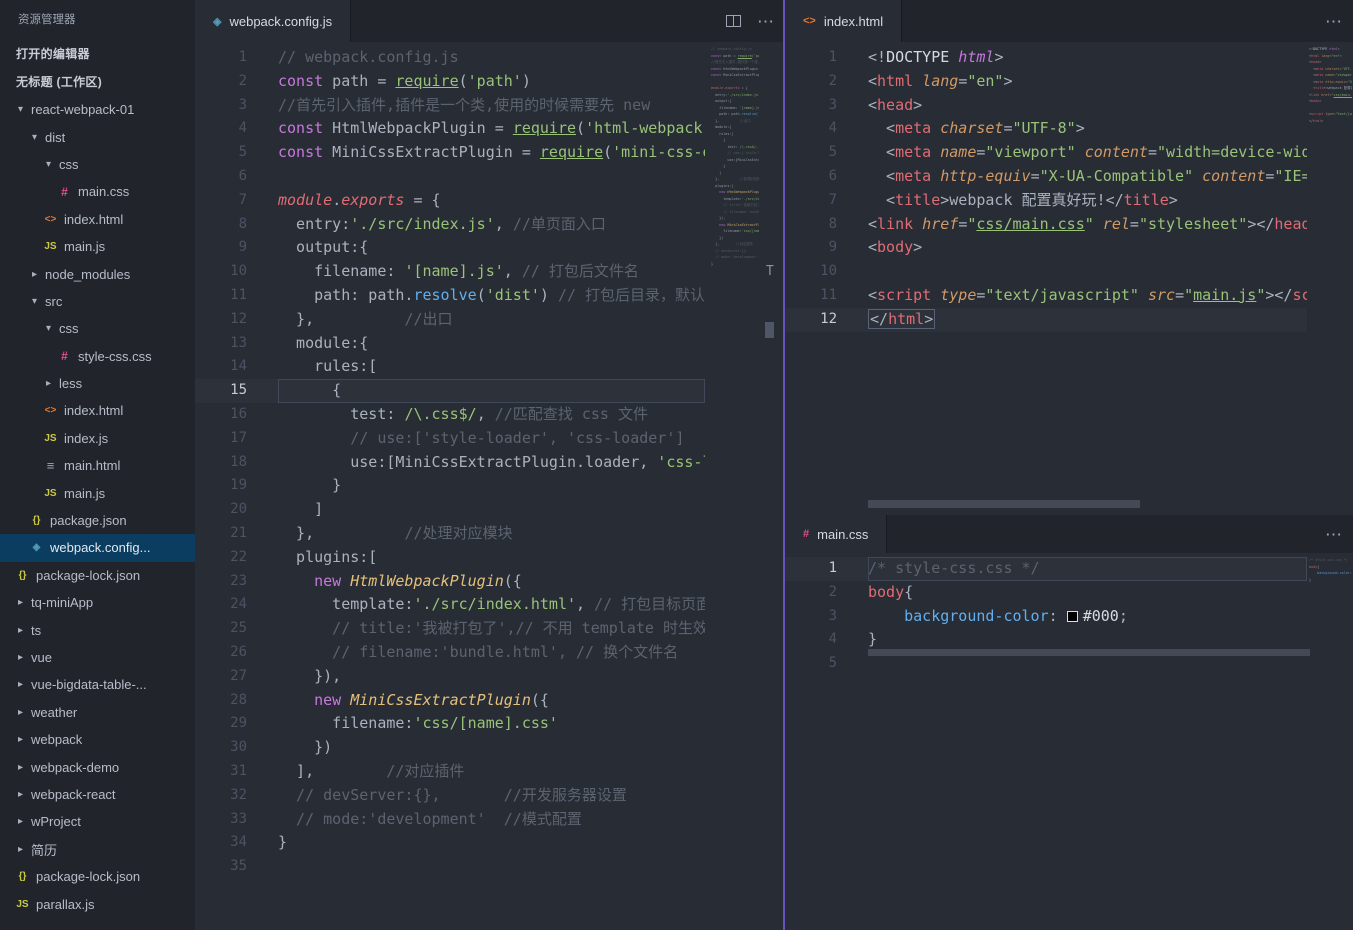 Image resolution: width=1353 pixels, height=930 pixels. What do you see at coordinates (450, 534) in the screenshot?
I see `code-line: 21 }, //处理对应模块` at bounding box center [450, 534].